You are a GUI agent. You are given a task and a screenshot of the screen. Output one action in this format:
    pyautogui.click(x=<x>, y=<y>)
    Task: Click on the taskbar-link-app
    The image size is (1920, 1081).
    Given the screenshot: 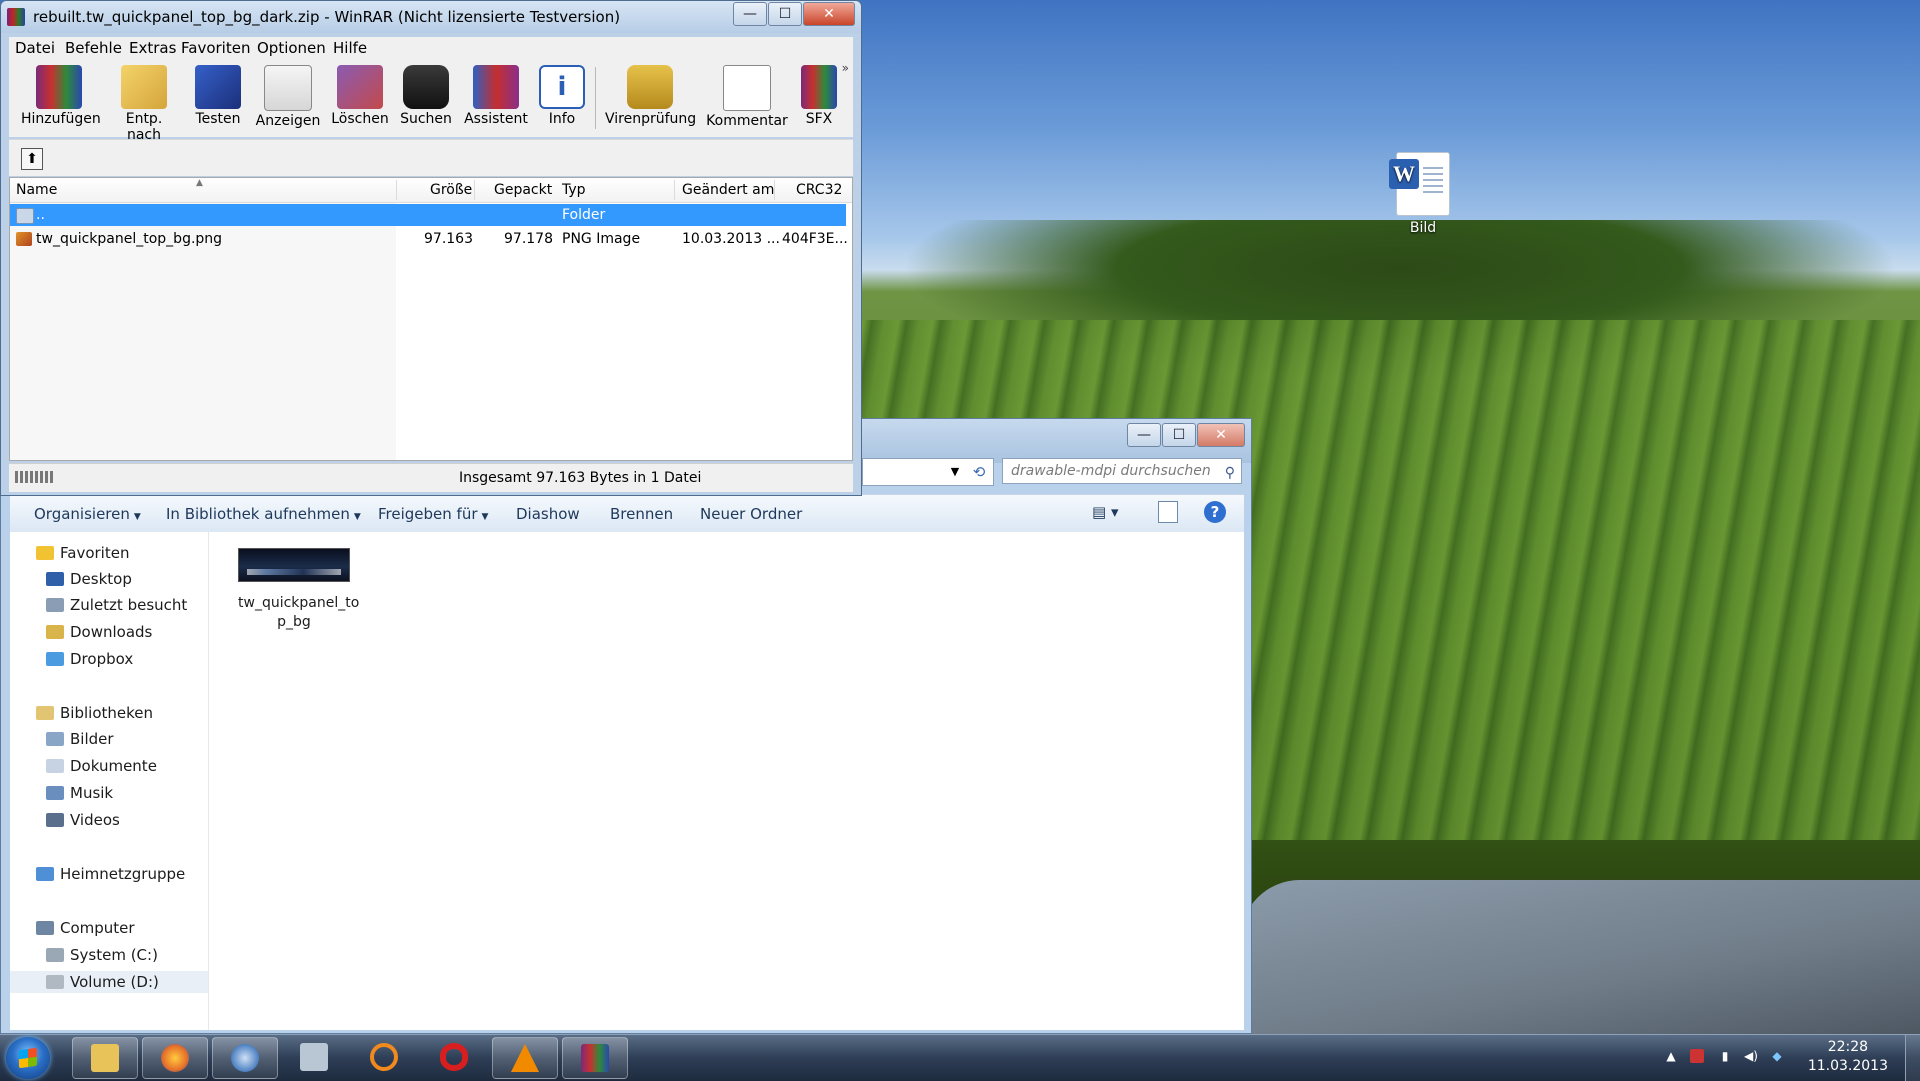 What is the action you would take?
    pyautogui.click(x=384, y=1057)
    